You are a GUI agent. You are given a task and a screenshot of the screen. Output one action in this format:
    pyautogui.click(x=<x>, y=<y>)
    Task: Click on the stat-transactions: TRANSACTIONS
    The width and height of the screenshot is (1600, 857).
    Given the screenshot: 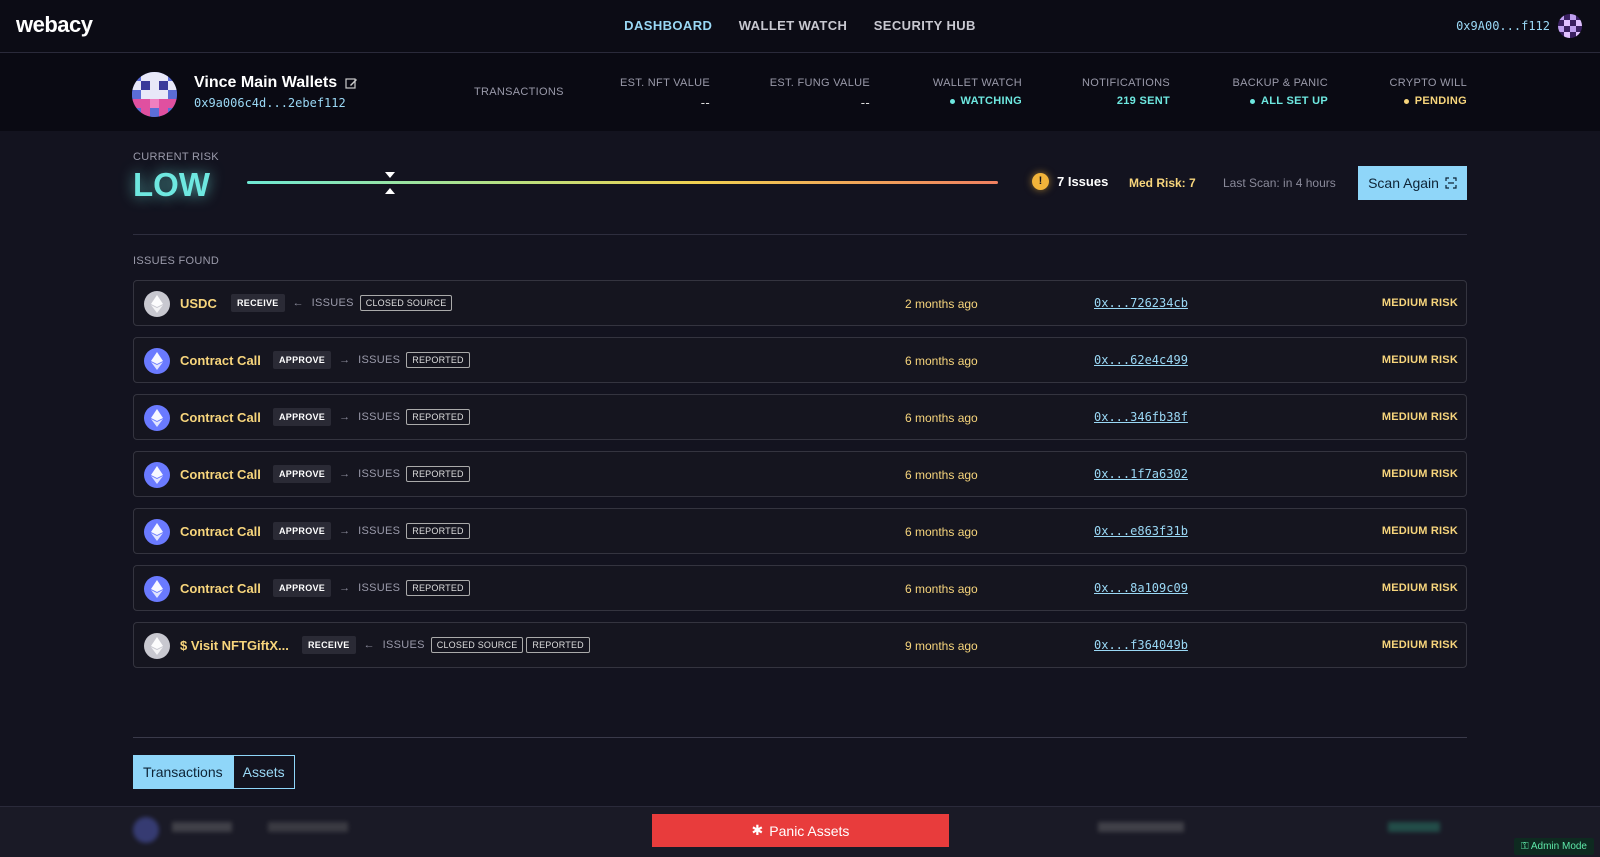 What is the action you would take?
    pyautogui.click(x=519, y=92)
    